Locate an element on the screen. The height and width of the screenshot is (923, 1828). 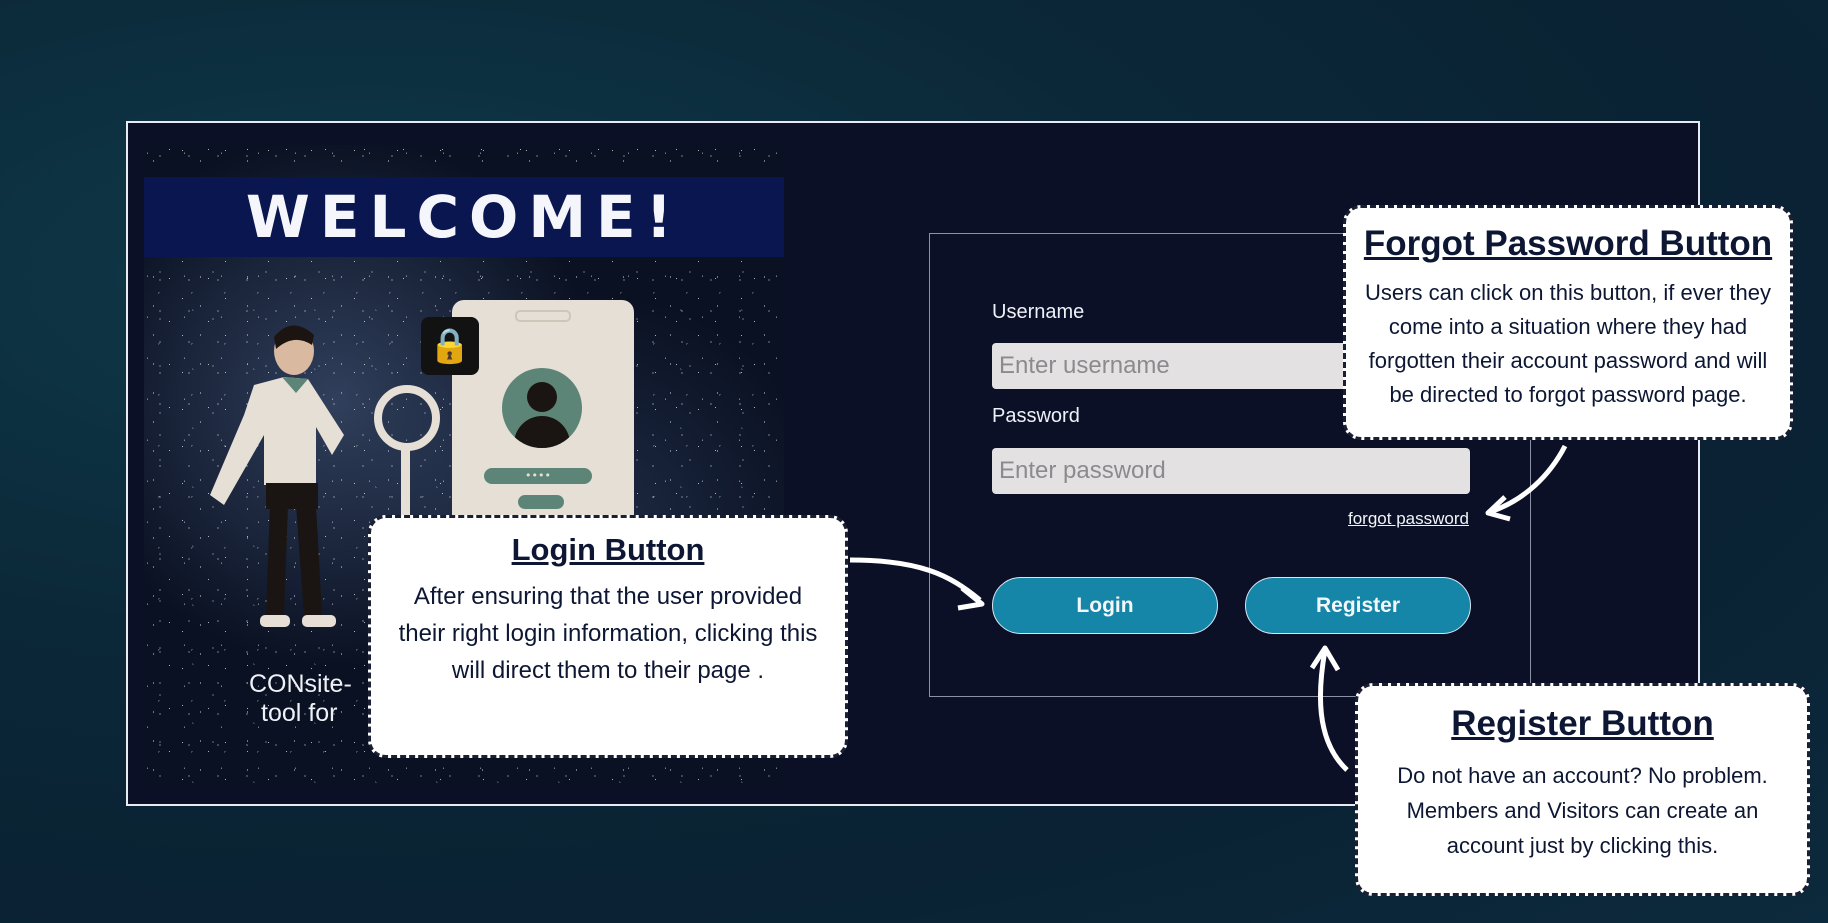
forgot-callout-title: Forgot Password Button is located at coordinates (1568, 243).